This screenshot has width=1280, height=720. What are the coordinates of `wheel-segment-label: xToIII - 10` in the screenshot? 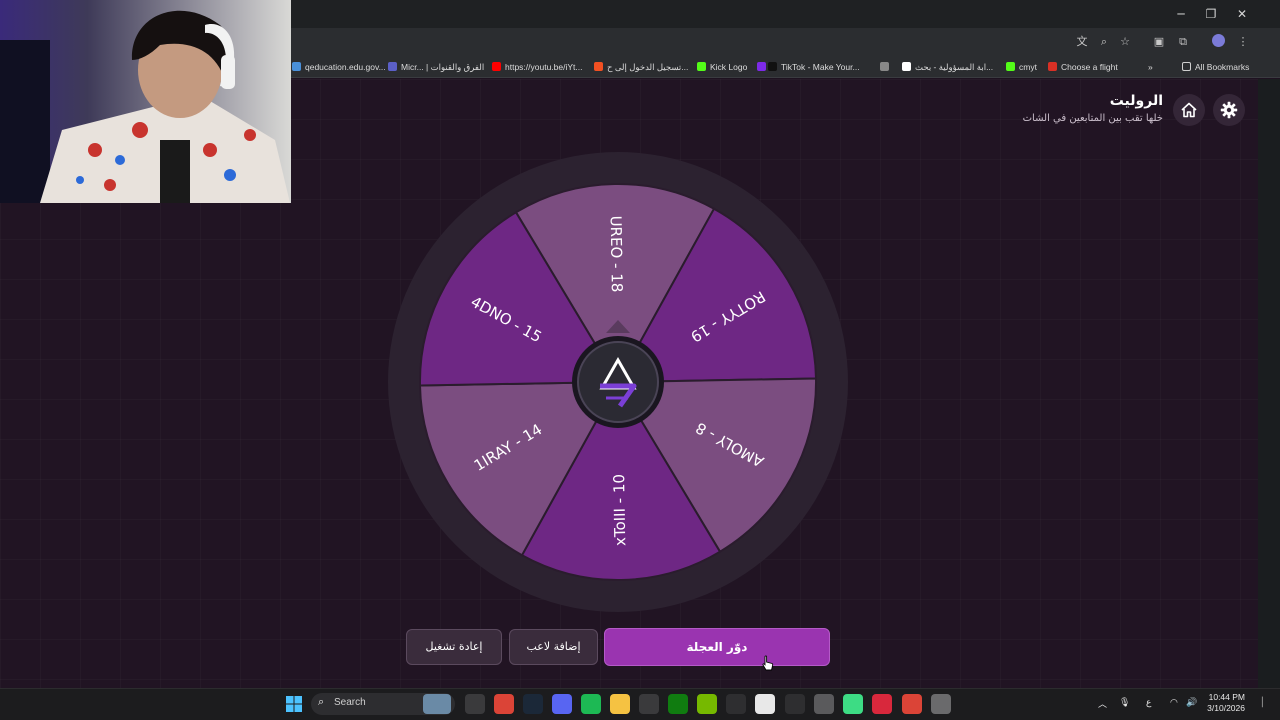 It's located at (619, 510).